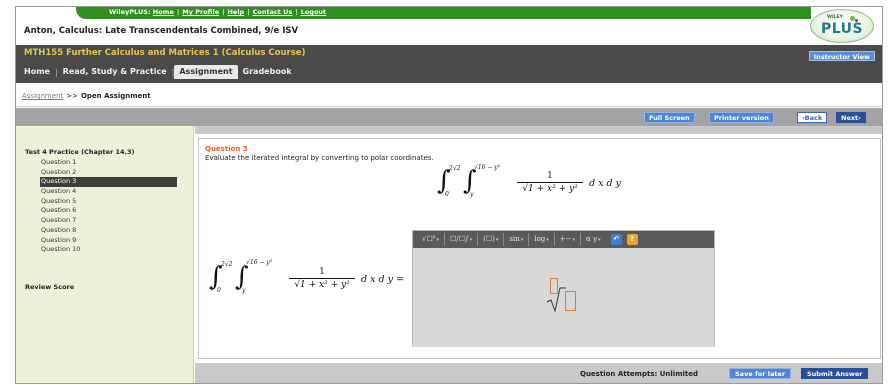  I want to click on trig-functions-menu: sin▾, so click(517, 239).